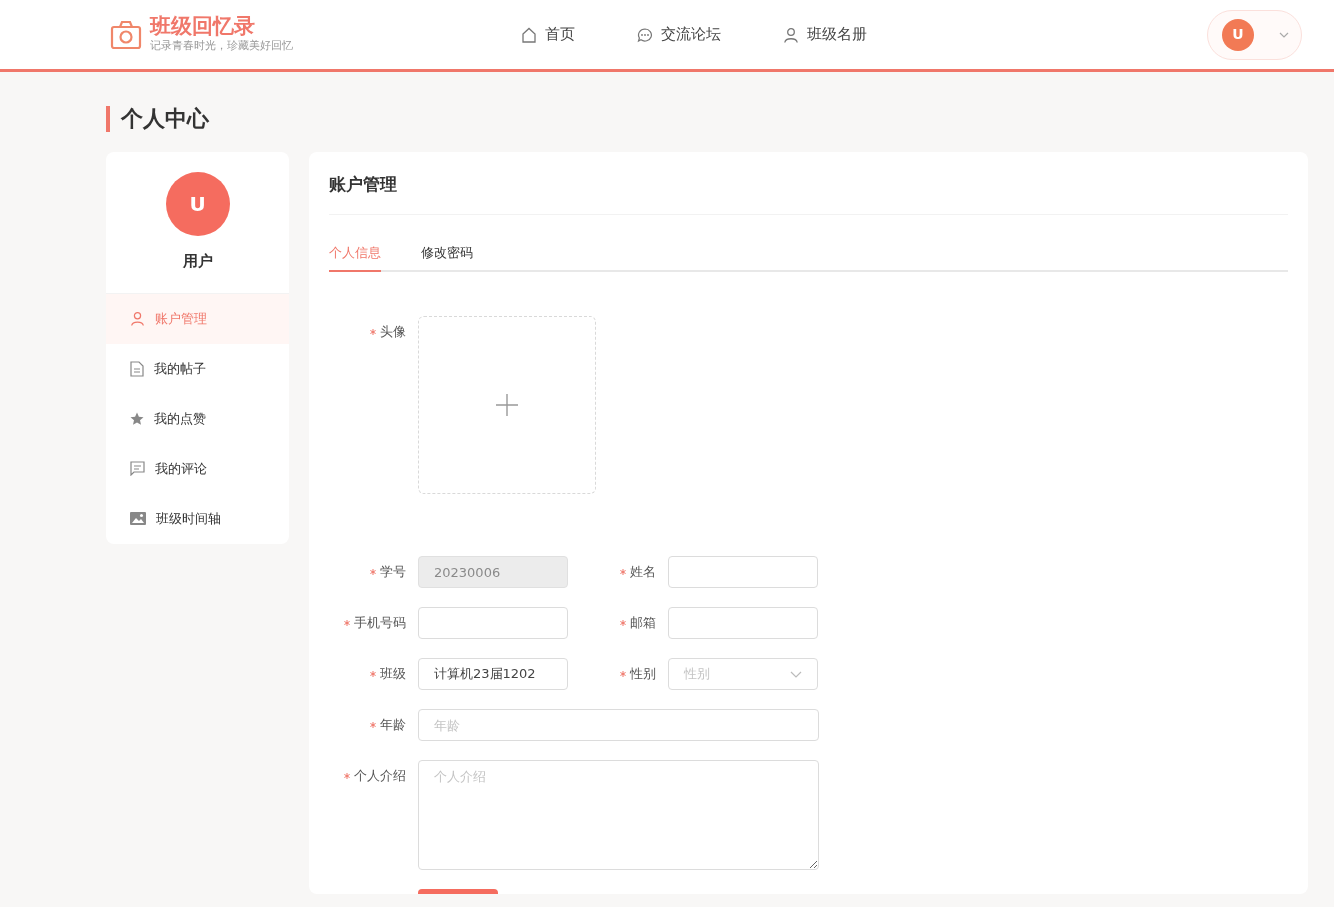 Image resolution: width=1334 pixels, height=907 pixels. I want to click on avatar-upload, so click(507, 405).